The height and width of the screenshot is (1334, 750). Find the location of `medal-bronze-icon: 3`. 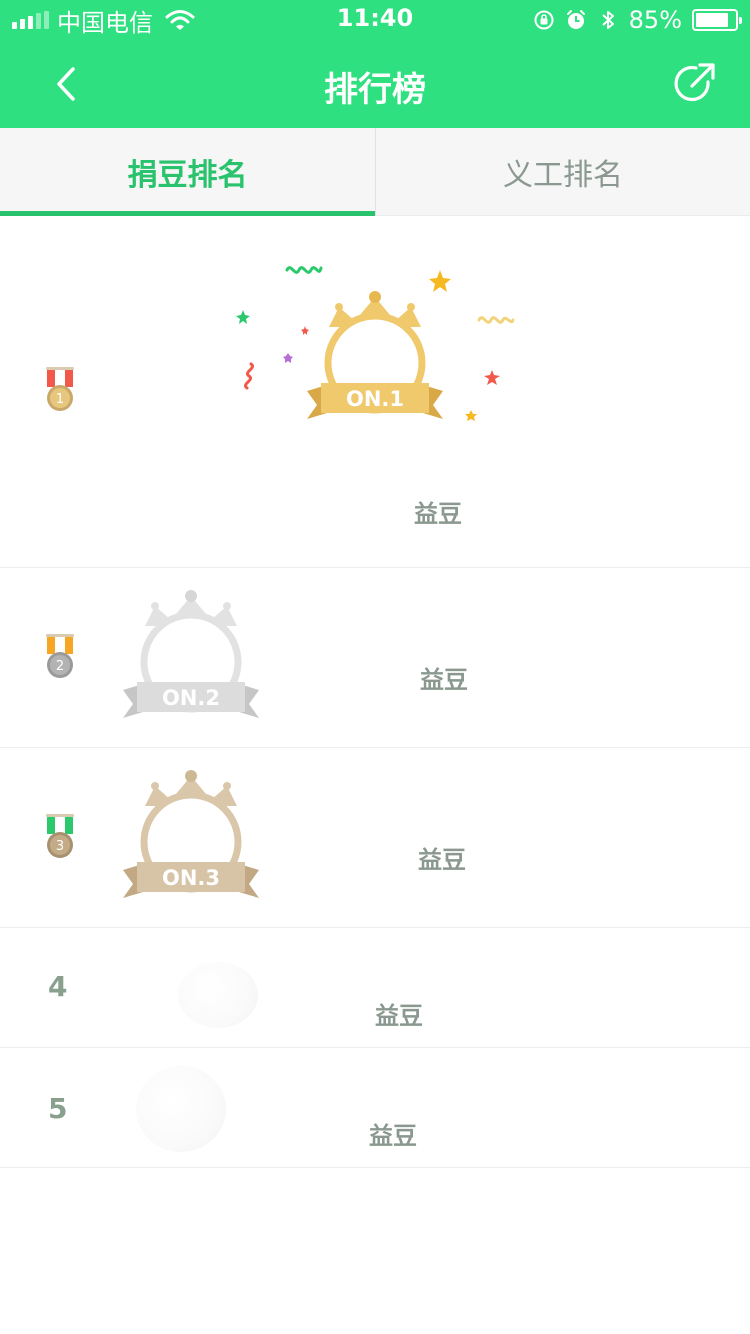

medal-bronze-icon: 3 is located at coordinates (60, 836).